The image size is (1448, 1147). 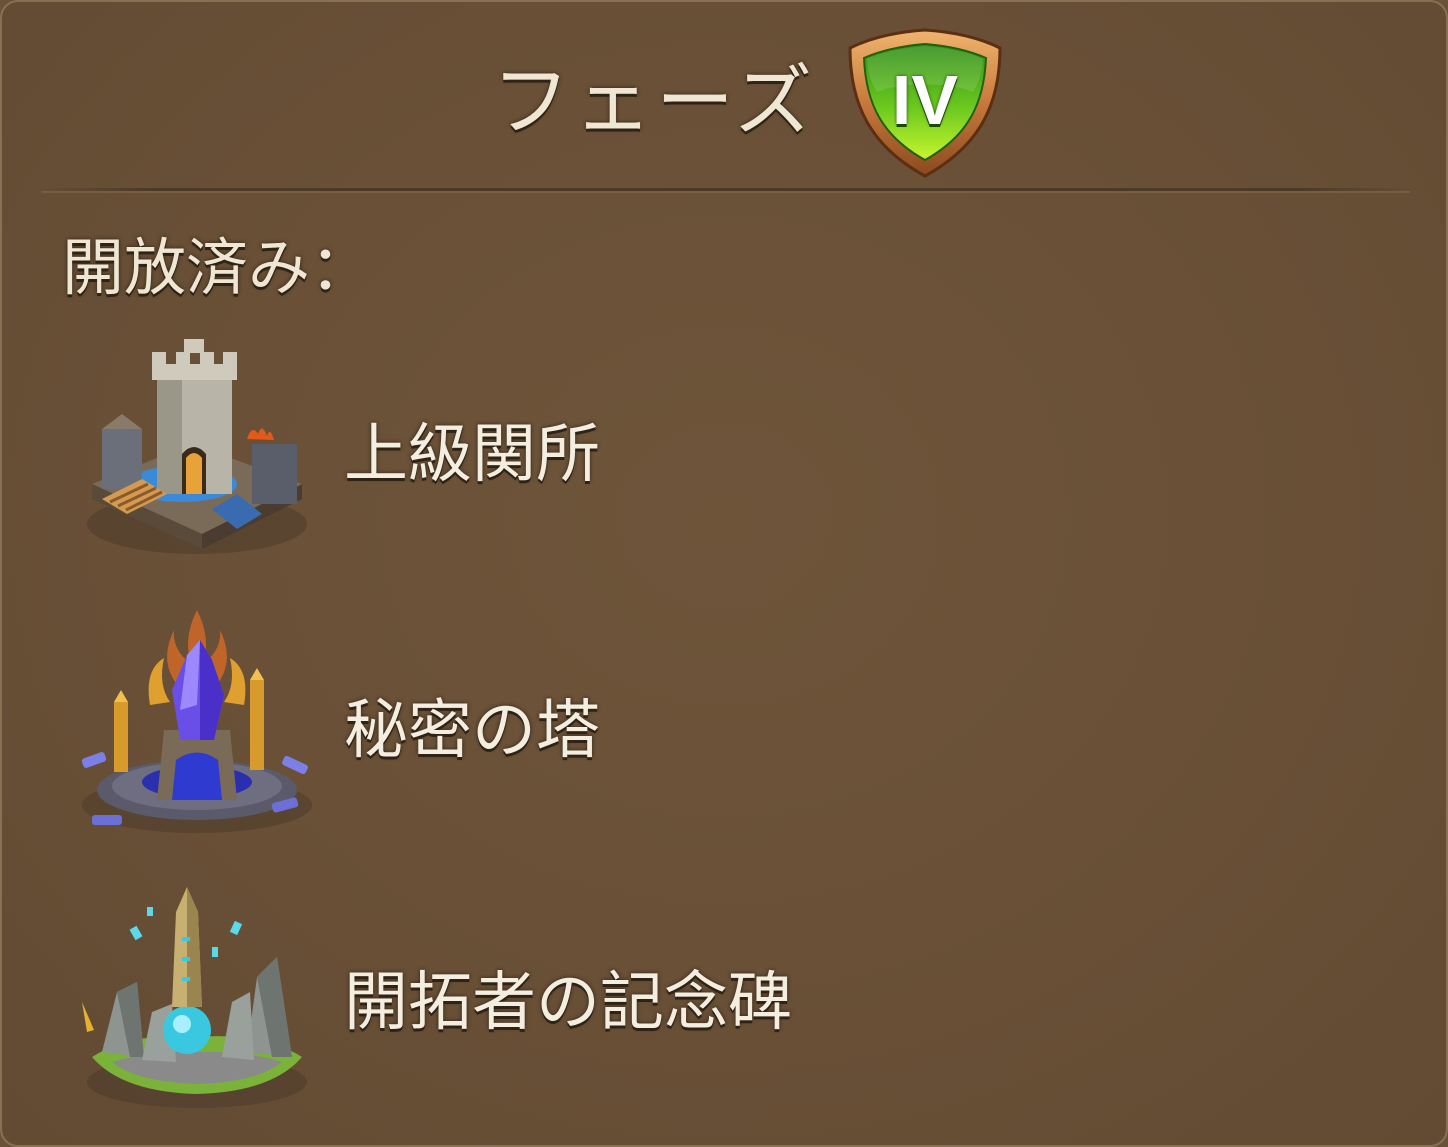 I want to click on header-divider, so click(x=726, y=189).